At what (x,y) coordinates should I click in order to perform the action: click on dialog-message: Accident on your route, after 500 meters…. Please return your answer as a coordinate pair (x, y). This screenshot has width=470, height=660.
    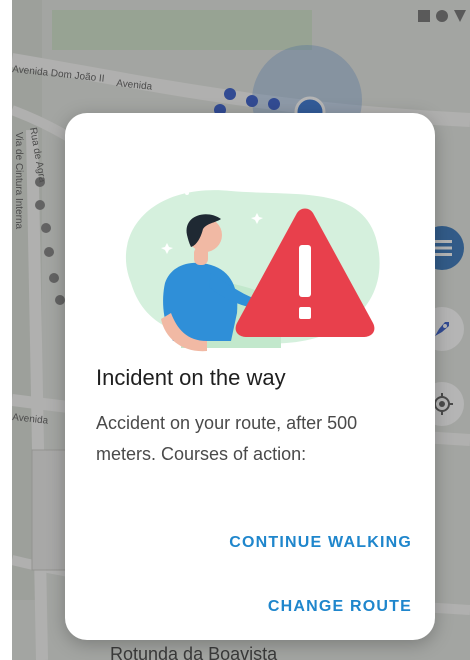
    Looking at the image, I should click on (227, 438).